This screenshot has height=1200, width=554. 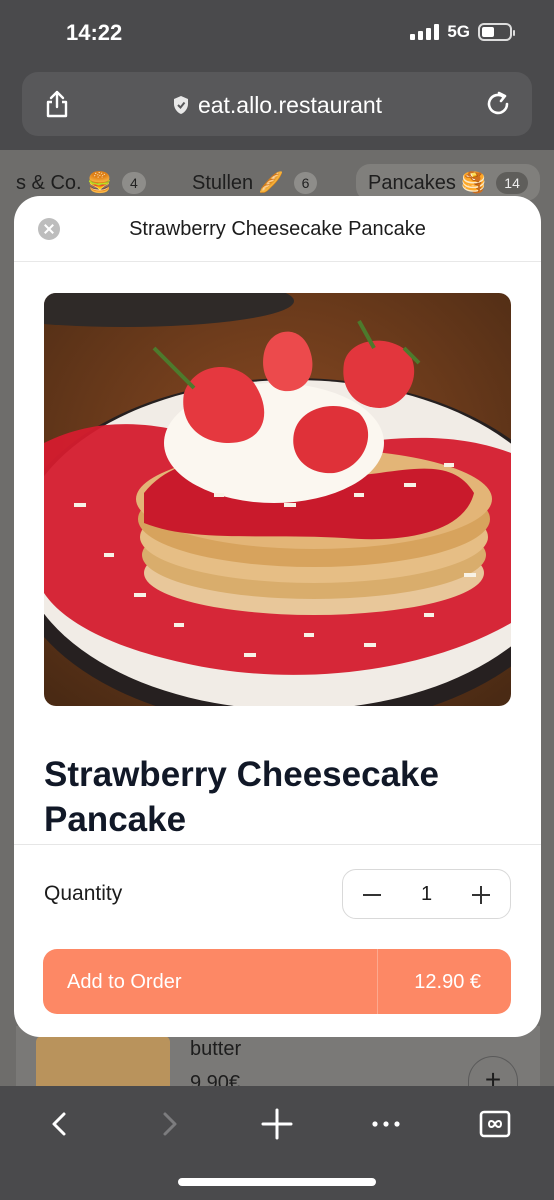 I want to click on more-icon, so click(x=386, y=1124).